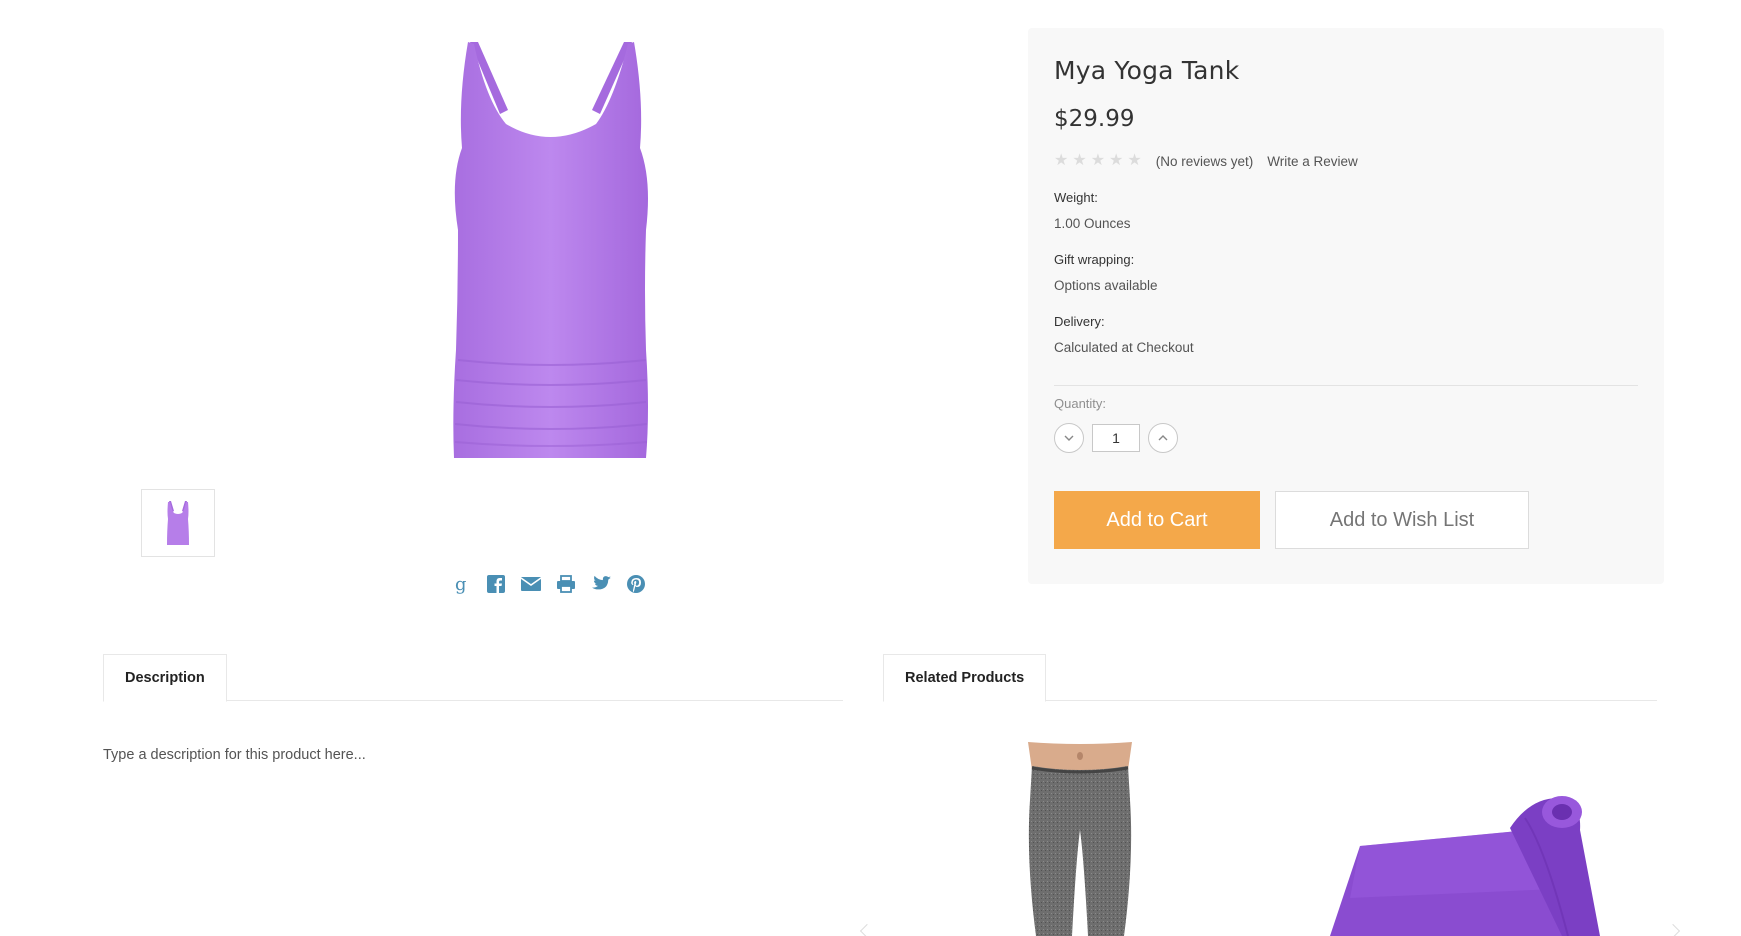 The height and width of the screenshot is (936, 1741). I want to click on product-price: $29.99, so click(1094, 119).